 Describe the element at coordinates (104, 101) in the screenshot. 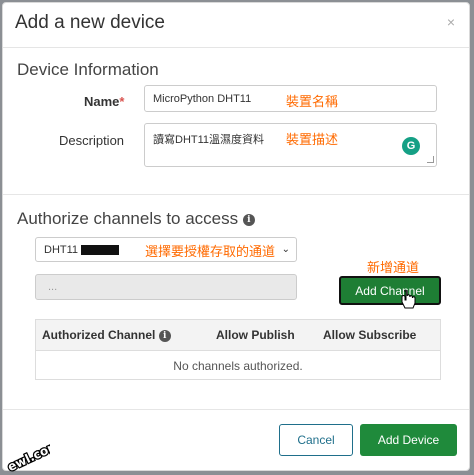

I see `name-label: Name*` at that location.